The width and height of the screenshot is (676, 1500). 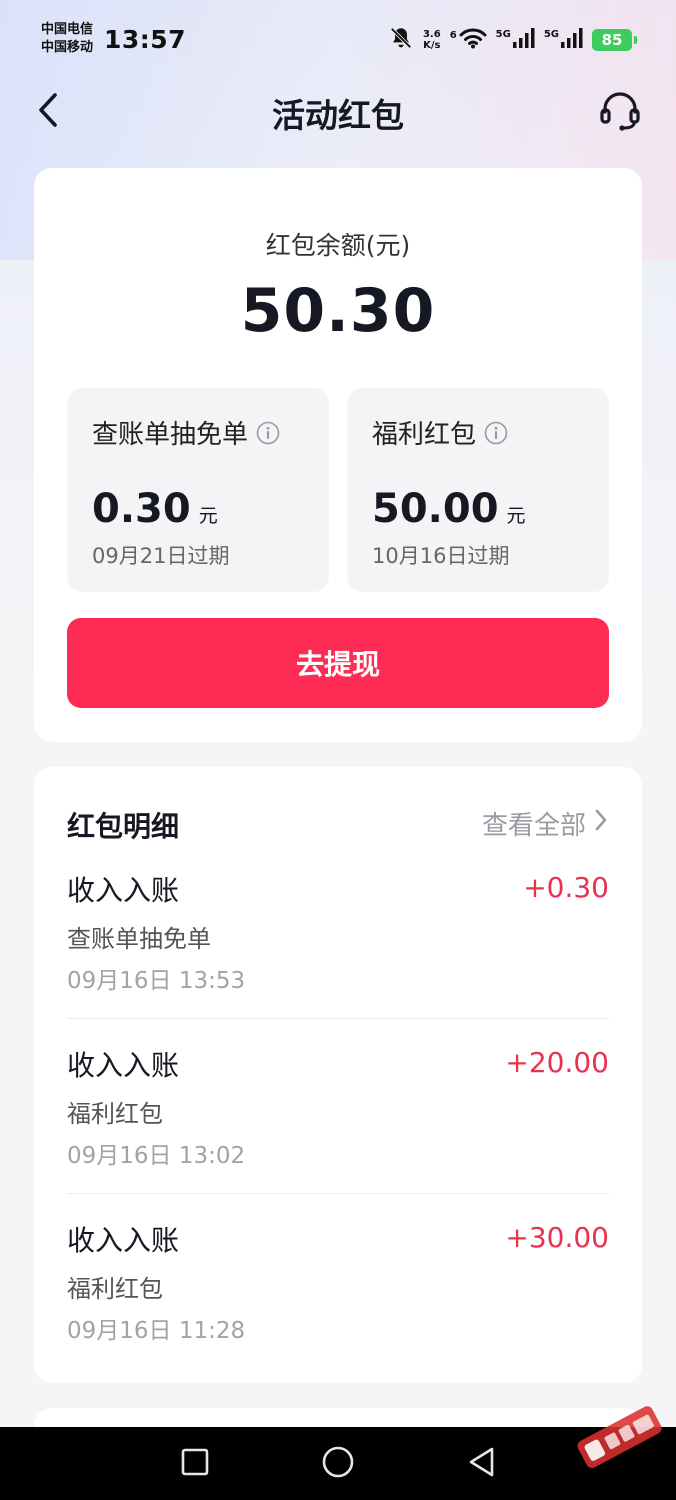 I want to click on network-label-1: 5G, so click(x=503, y=34).